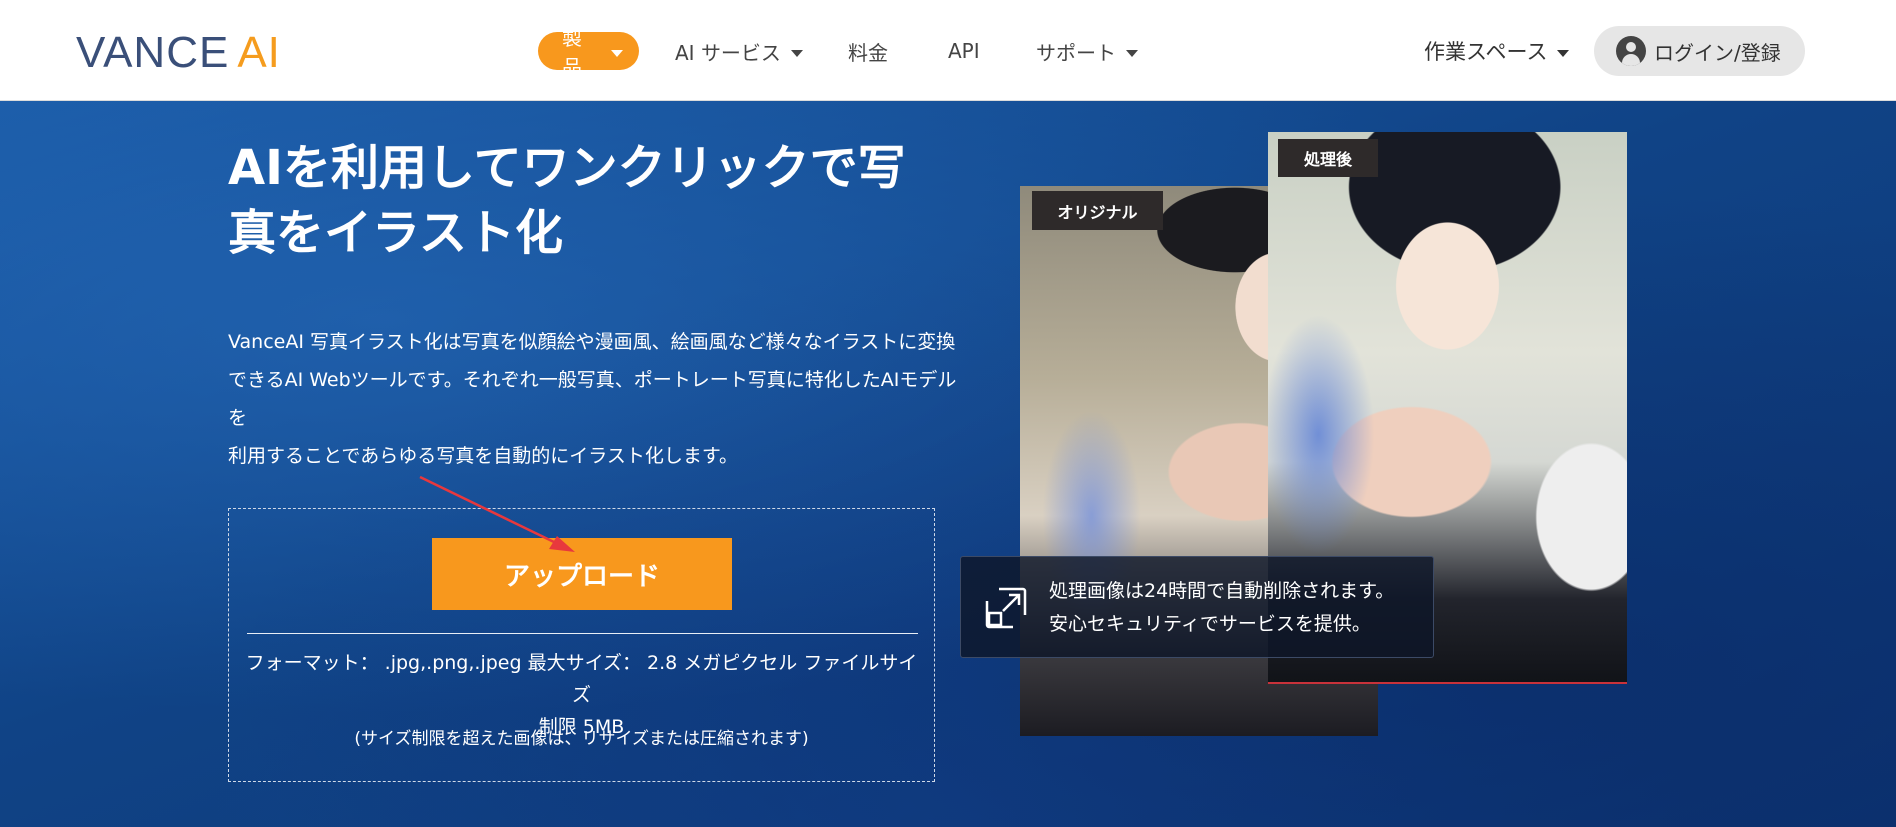 The image size is (1896, 827). What do you see at coordinates (1097, 210) in the screenshot?
I see `original-label: オリジナル` at bounding box center [1097, 210].